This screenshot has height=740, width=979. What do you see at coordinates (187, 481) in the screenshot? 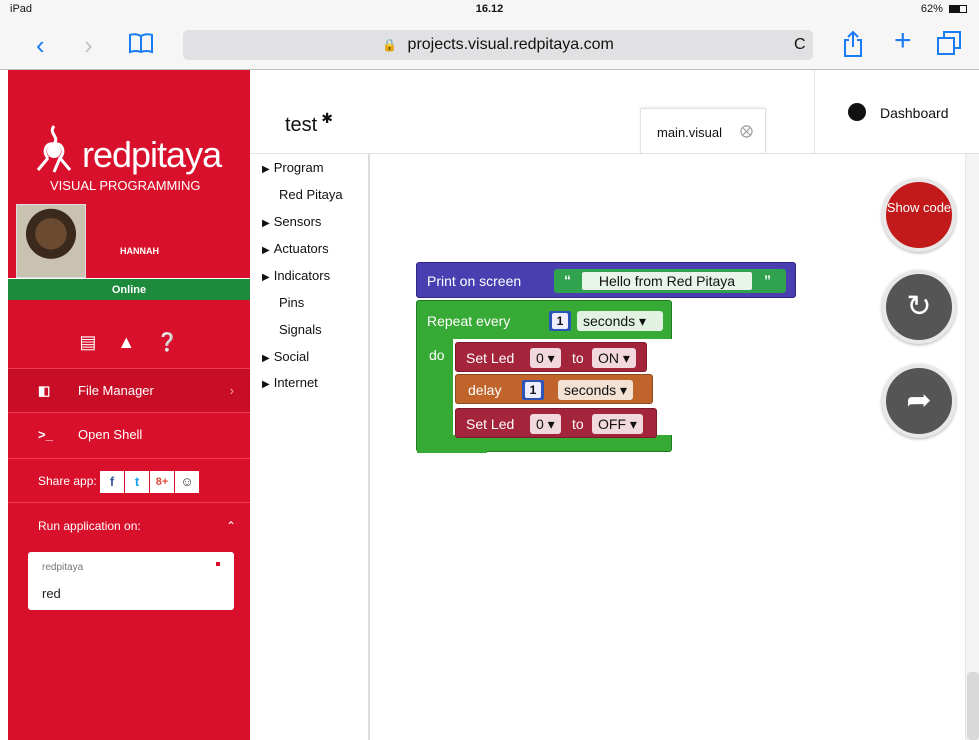
I see `reddit-icon: ☺` at bounding box center [187, 481].